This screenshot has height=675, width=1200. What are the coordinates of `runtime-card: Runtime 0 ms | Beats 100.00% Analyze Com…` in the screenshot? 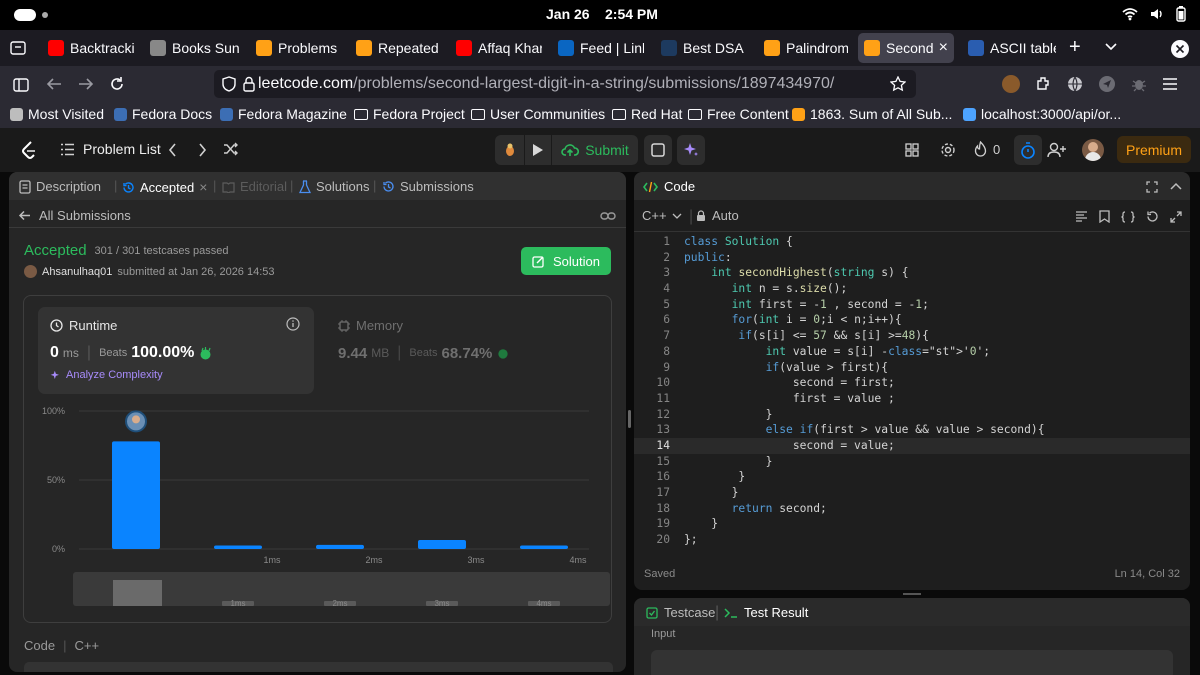 It's located at (176, 350).